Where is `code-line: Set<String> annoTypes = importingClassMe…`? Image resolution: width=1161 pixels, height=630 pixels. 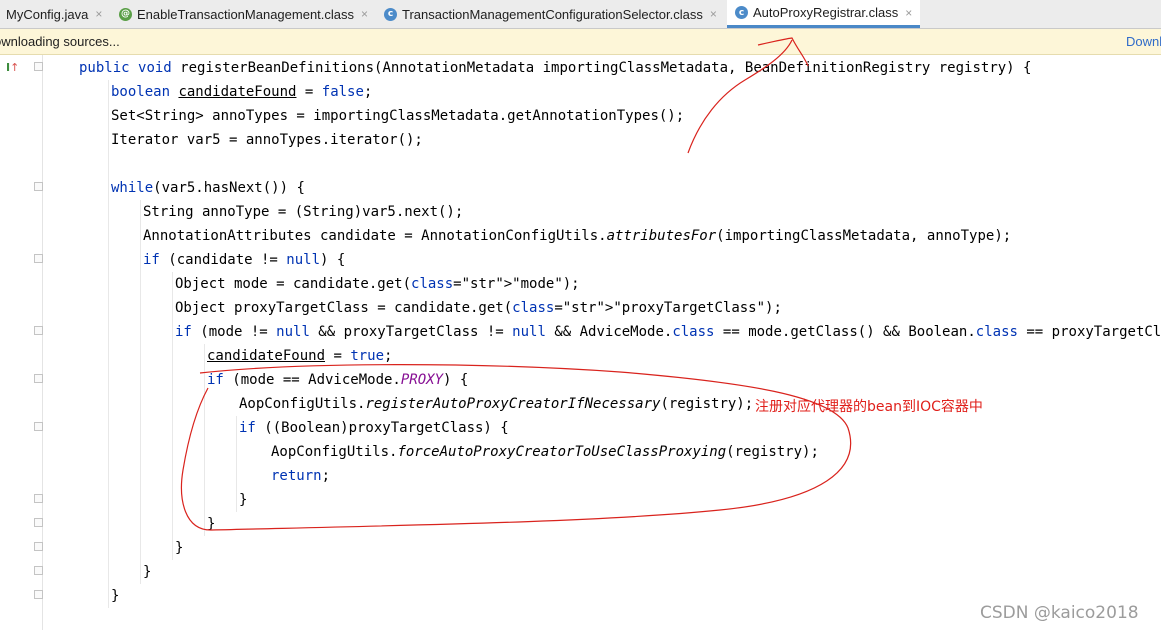
code-line: Set<String> annoTypes = importingClassMe… is located at coordinates (397, 116).